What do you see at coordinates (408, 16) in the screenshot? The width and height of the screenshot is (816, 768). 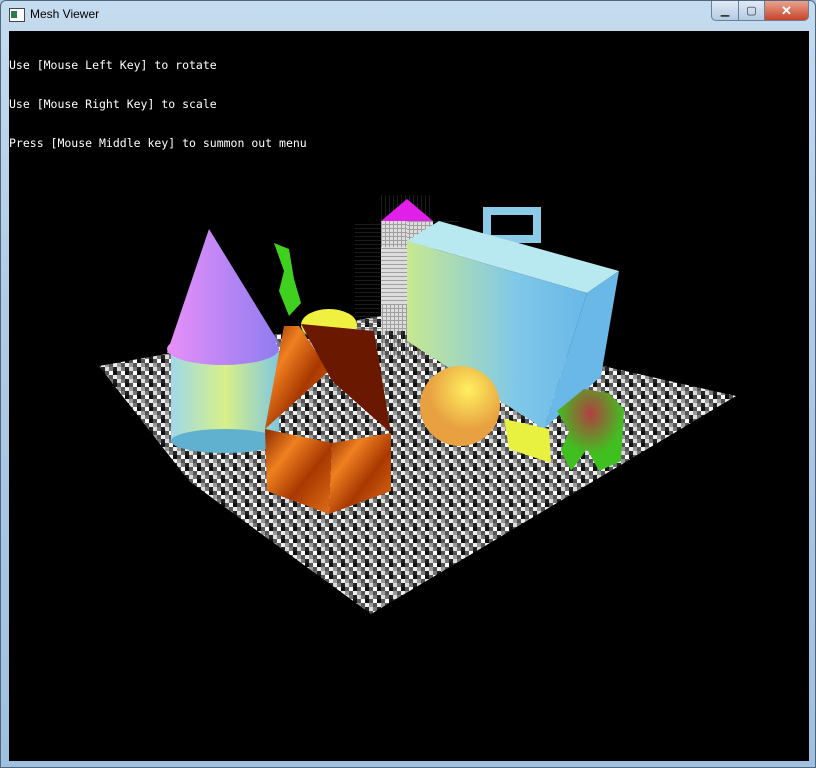 I see `title-bar: Mesh Viewer ▁ ▢ ✕` at bounding box center [408, 16].